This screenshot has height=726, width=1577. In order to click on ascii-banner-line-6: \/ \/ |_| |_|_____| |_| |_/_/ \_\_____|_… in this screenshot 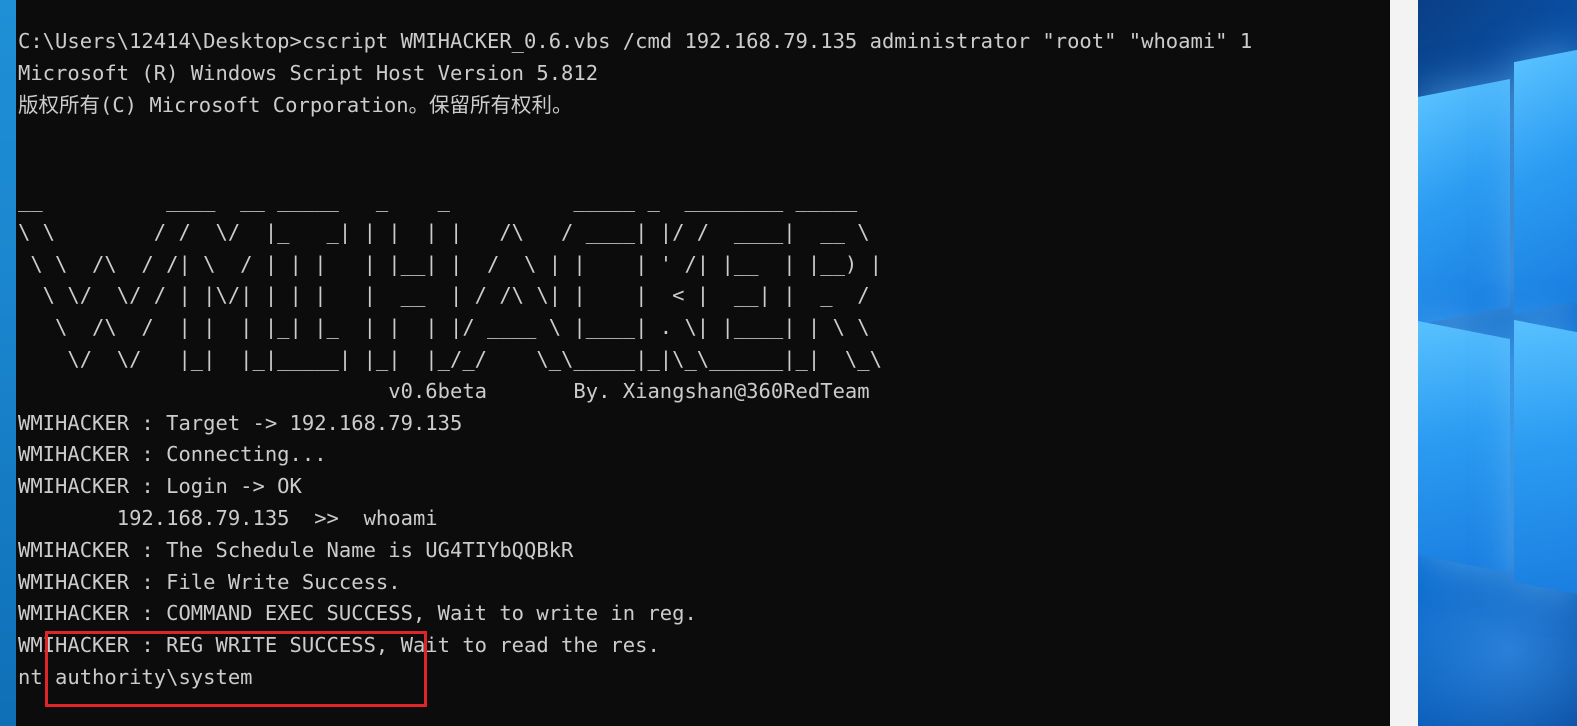, I will do `click(450, 358)`.